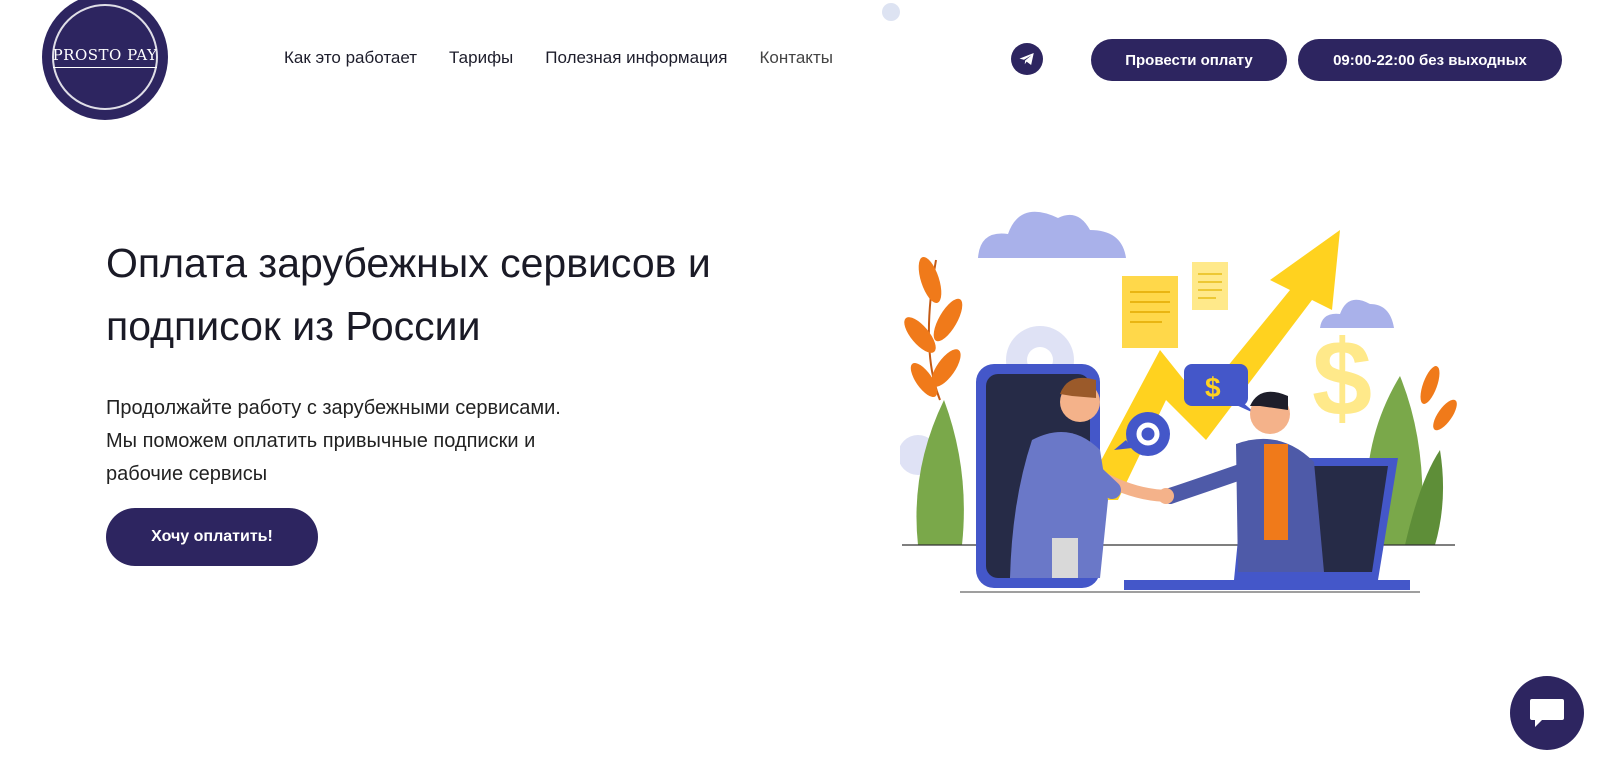 The width and height of the screenshot is (1600, 768). I want to click on decorative-dot, so click(891, 12).